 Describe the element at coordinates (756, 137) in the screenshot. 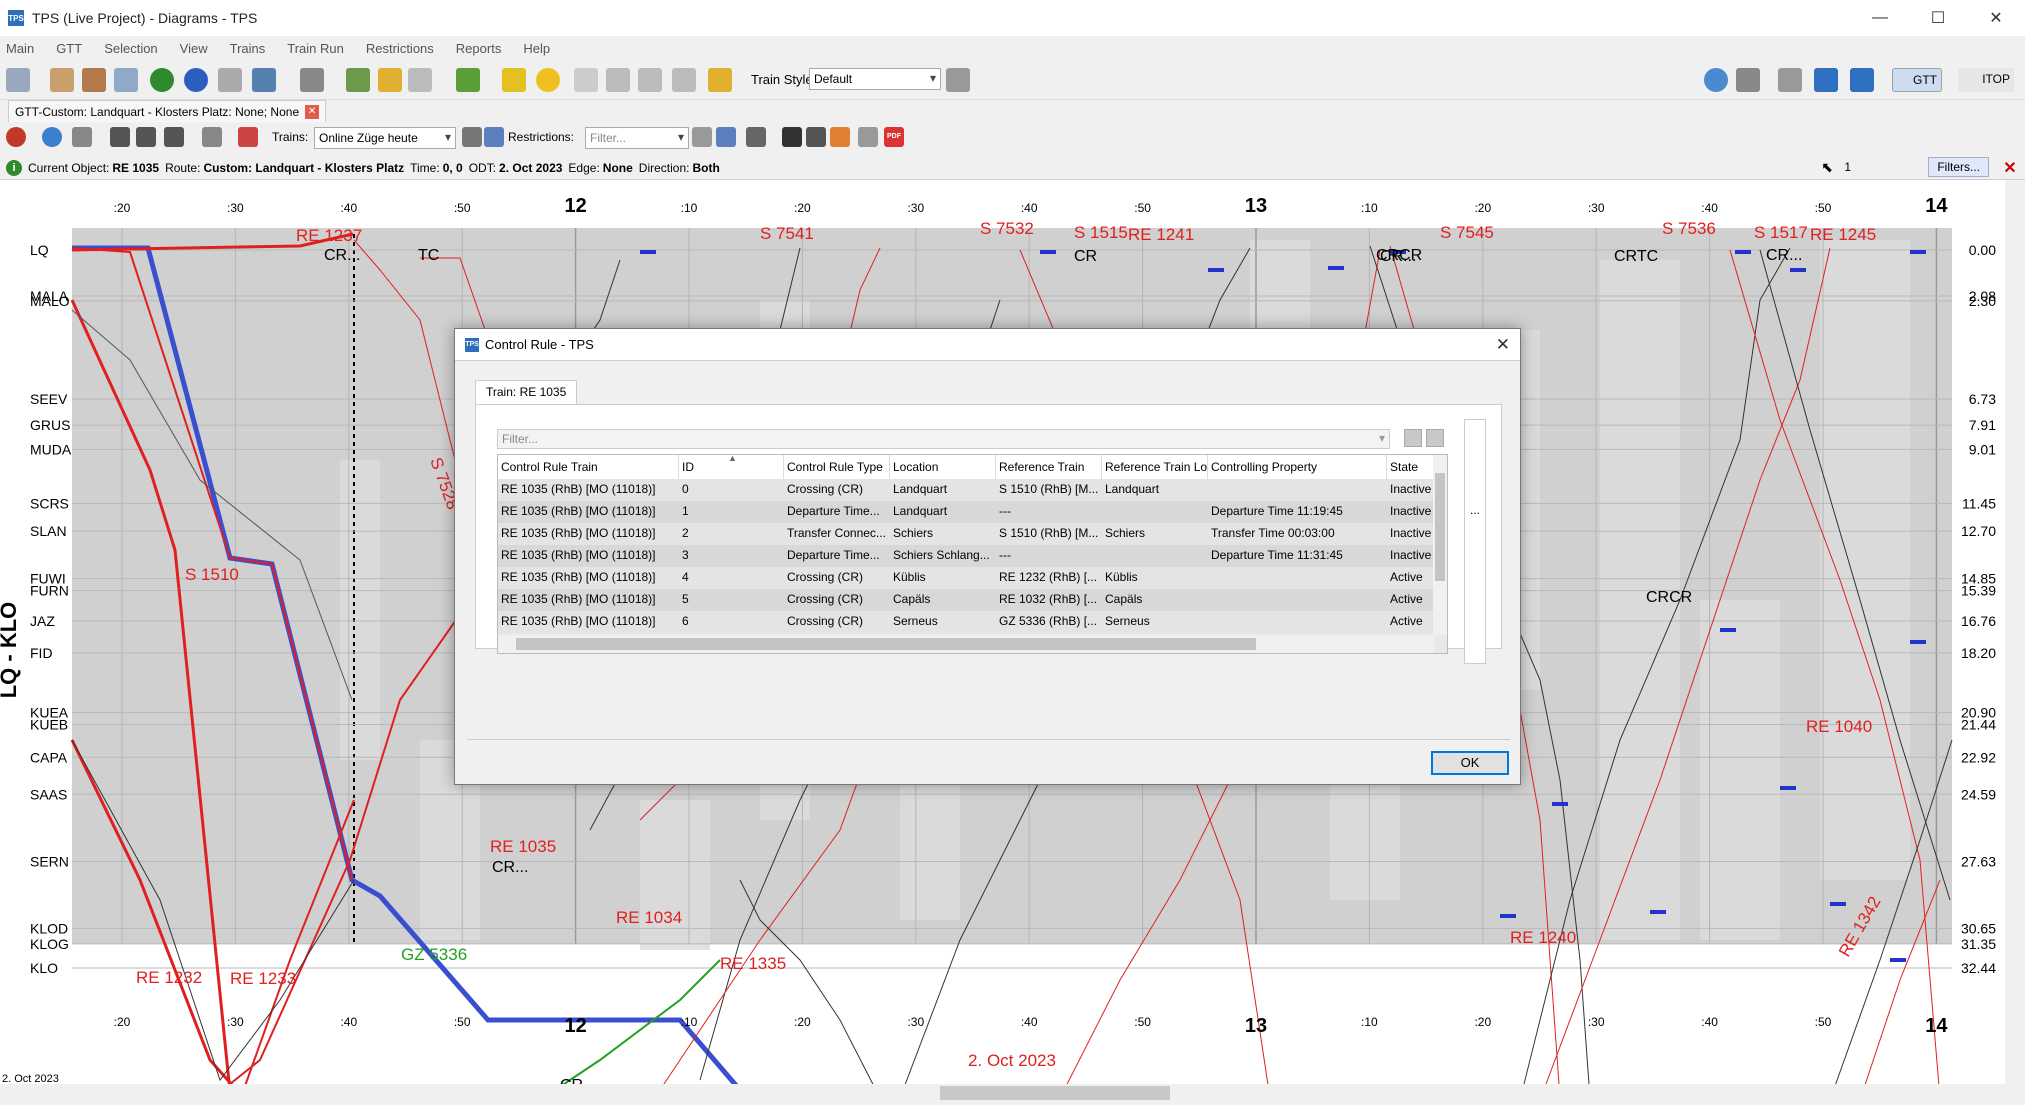

I see `route-icon` at that location.